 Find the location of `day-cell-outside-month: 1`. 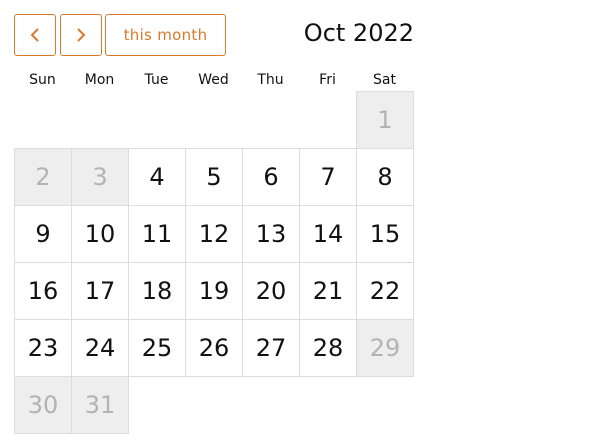

day-cell-outside-month: 1 is located at coordinates (385, 120).